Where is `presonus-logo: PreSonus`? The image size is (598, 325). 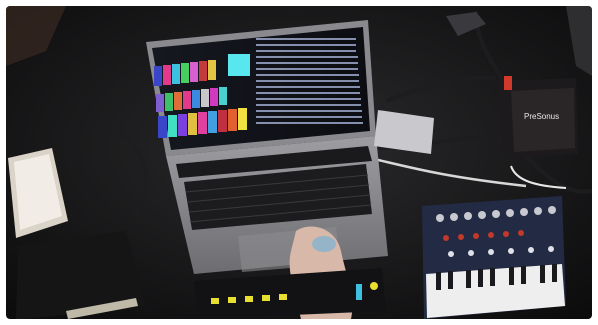 presonus-logo: PreSonus is located at coordinates (541, 116).